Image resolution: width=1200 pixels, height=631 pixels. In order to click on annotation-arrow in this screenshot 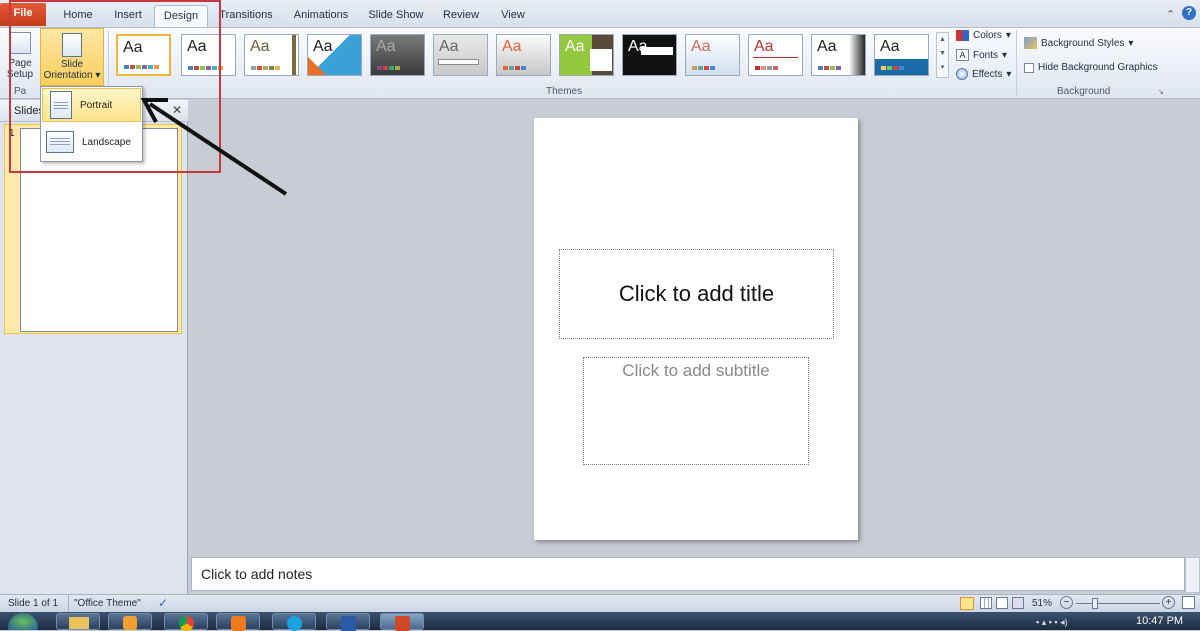, I will do `click(214, 147)`.